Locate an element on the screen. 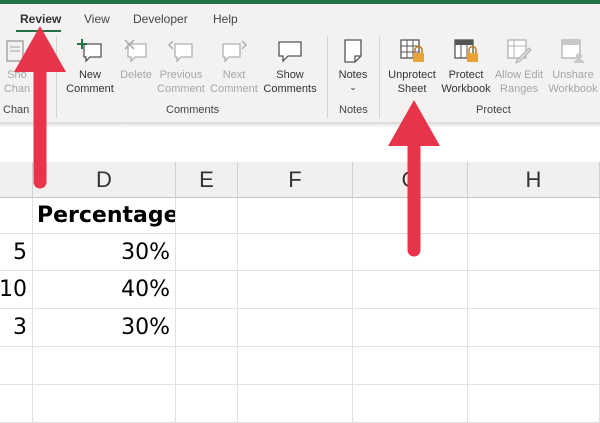  column-header-e: E is located at coordinates (207, 180).